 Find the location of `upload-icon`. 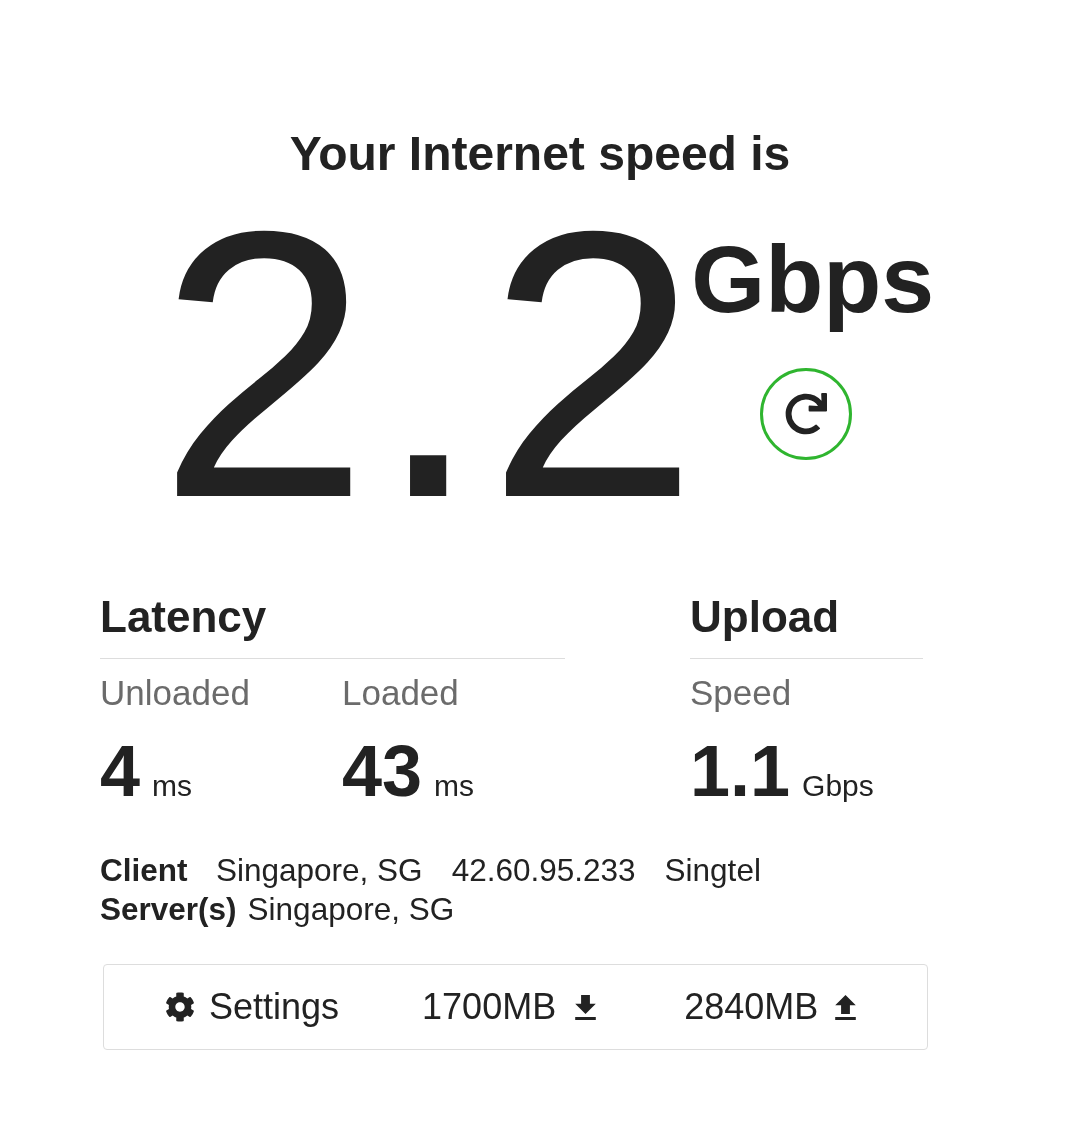

upload-icon is located at coordinates (846, 1007).